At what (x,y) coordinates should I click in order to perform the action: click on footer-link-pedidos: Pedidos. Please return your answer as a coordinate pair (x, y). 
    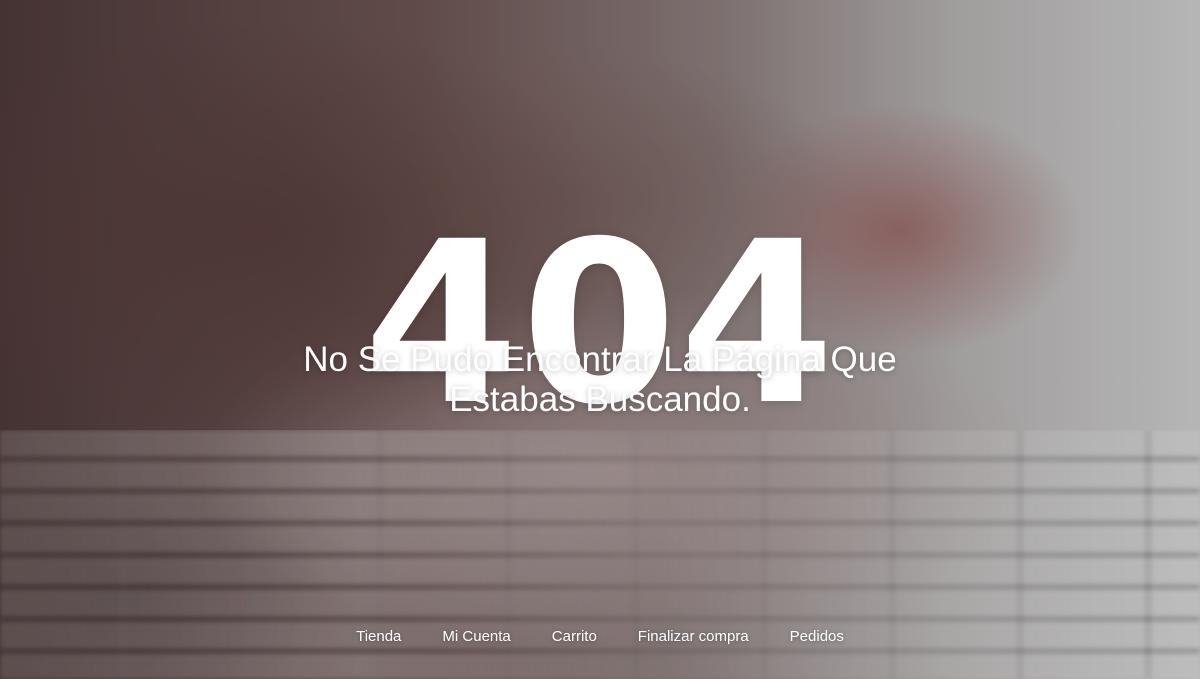
    Looking at the image, I should click on (817, 637).